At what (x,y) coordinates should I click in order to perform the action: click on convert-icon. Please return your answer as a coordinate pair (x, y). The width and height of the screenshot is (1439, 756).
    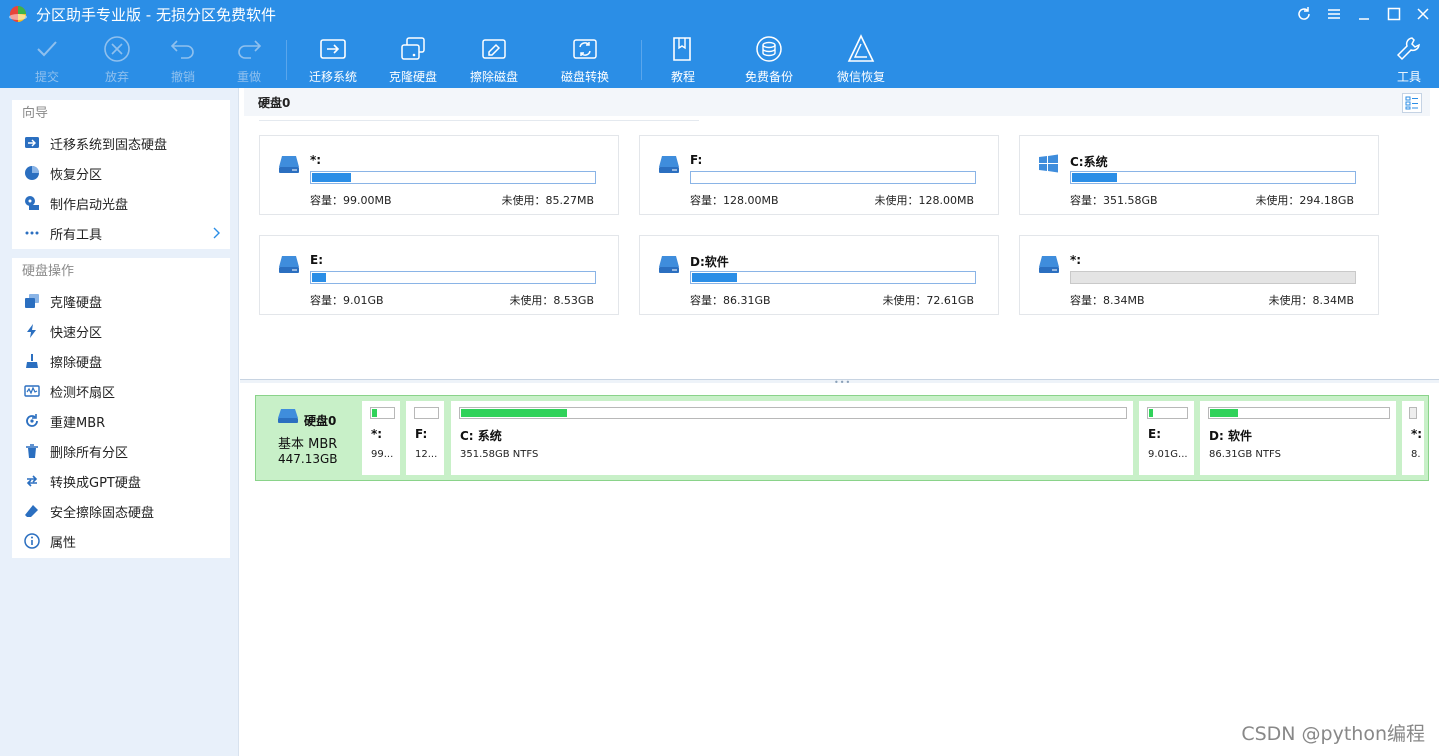
    Looking at the image, I should click on (32, 481).